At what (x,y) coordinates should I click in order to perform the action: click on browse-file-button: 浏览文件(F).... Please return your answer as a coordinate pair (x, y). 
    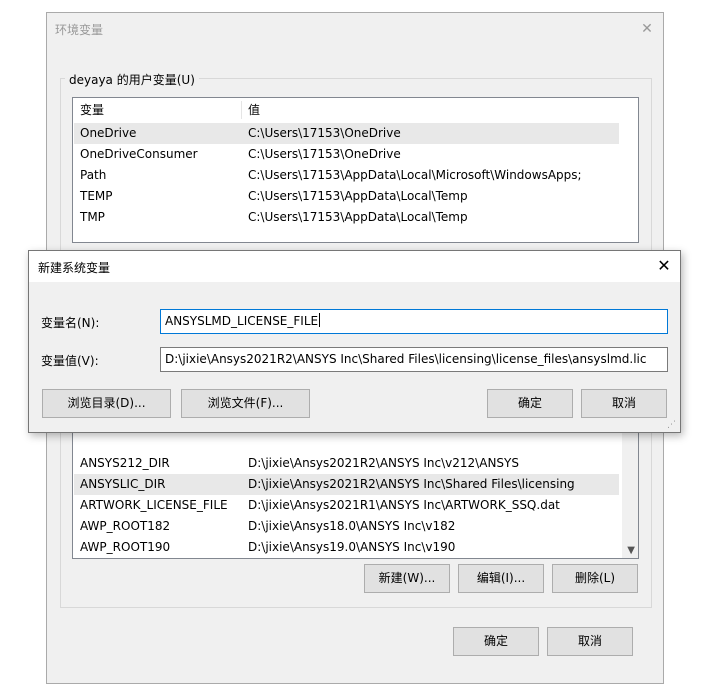
    Looking at the image, I should click on (245, 403).